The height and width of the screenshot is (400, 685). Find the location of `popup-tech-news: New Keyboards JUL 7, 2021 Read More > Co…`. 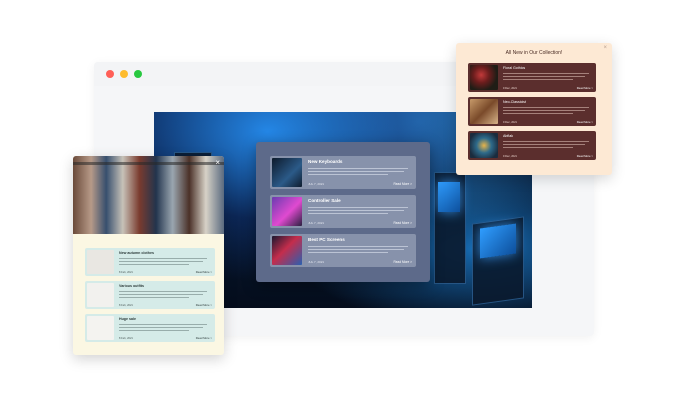

popup-tech-news: New Keyboards JUL 7, 2021 Read More > Co… is located at coordinates (343, 212).